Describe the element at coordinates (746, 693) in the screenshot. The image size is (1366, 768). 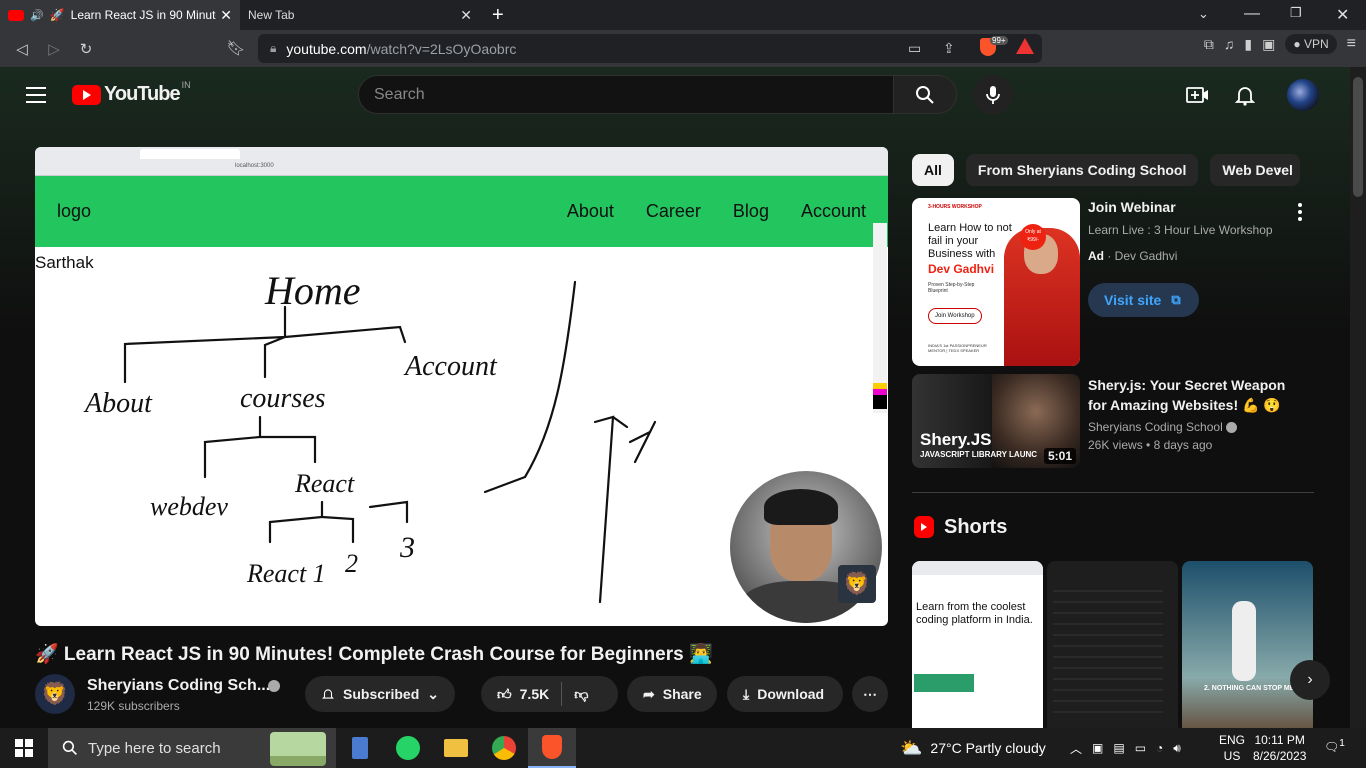
I see `download-icon: ⤓` at that location.